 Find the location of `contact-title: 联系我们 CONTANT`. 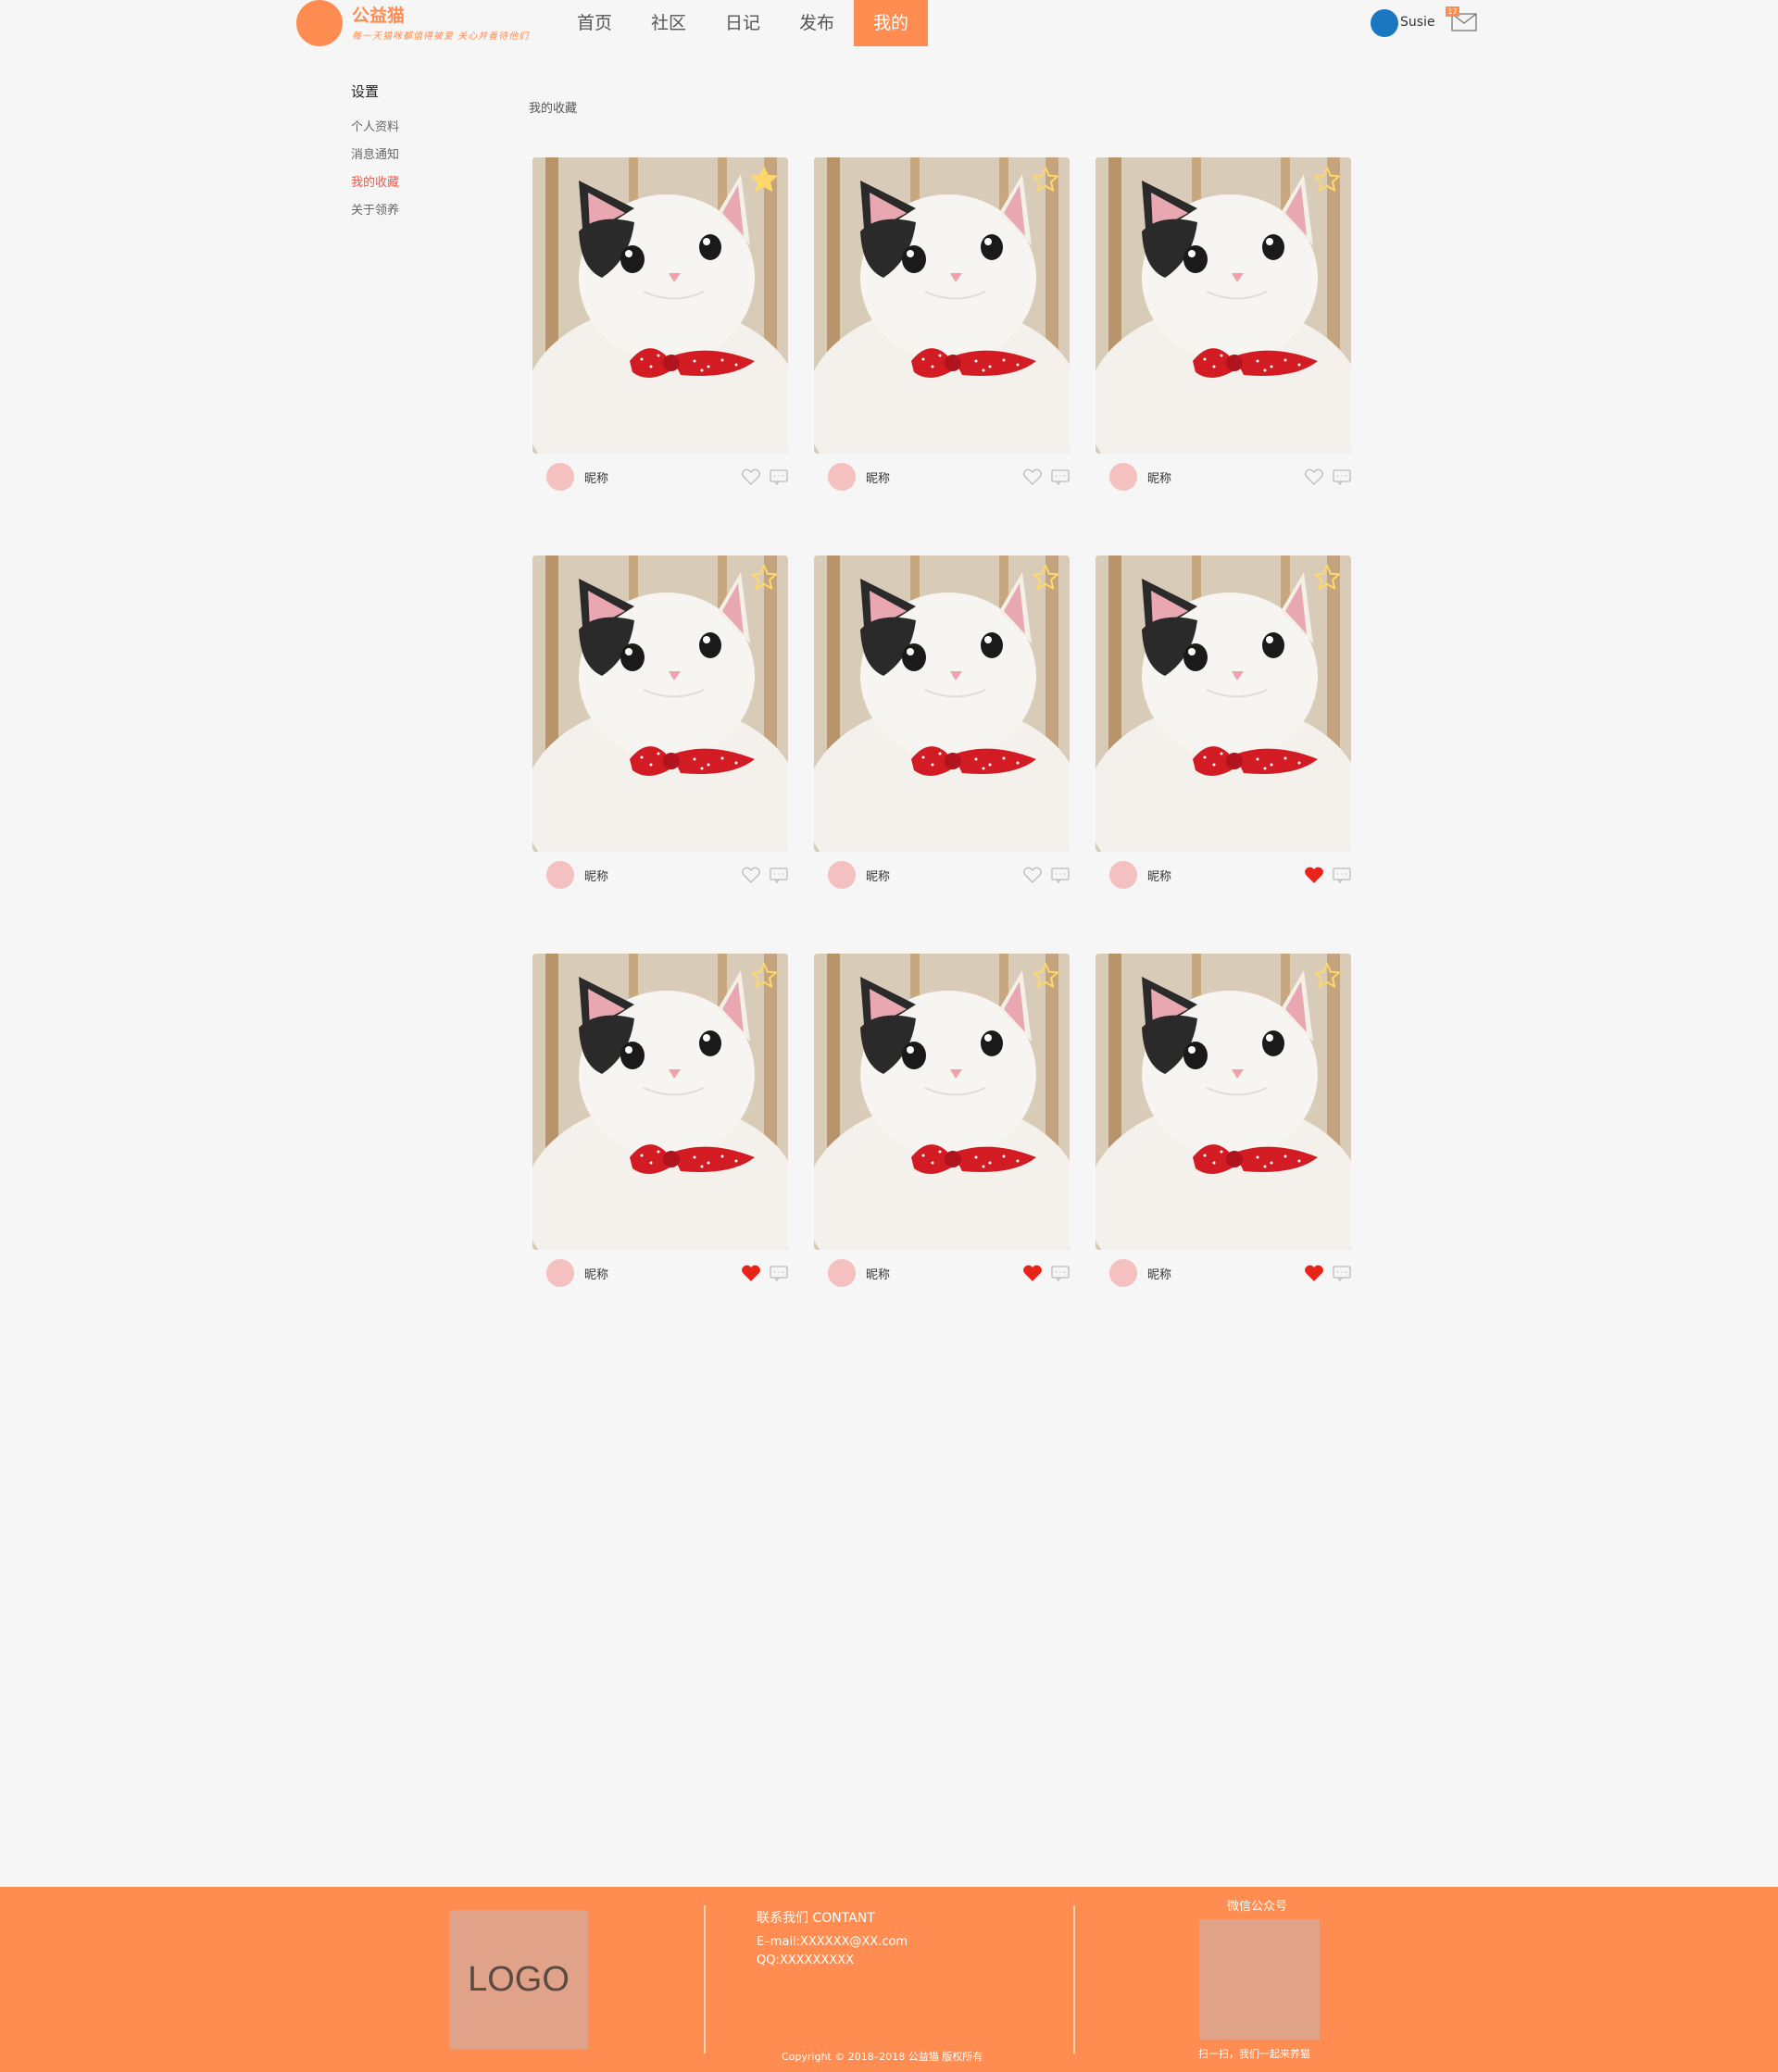

contact-title: 联系我们 CONTANT is located at coordinates (816, 1918).